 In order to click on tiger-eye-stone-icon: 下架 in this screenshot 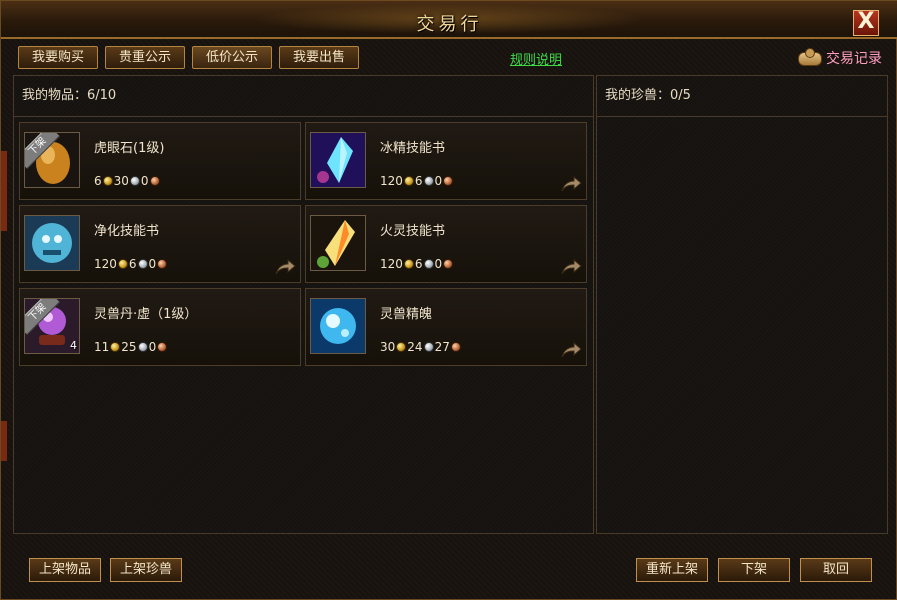, I will do `click(52, 160)`.